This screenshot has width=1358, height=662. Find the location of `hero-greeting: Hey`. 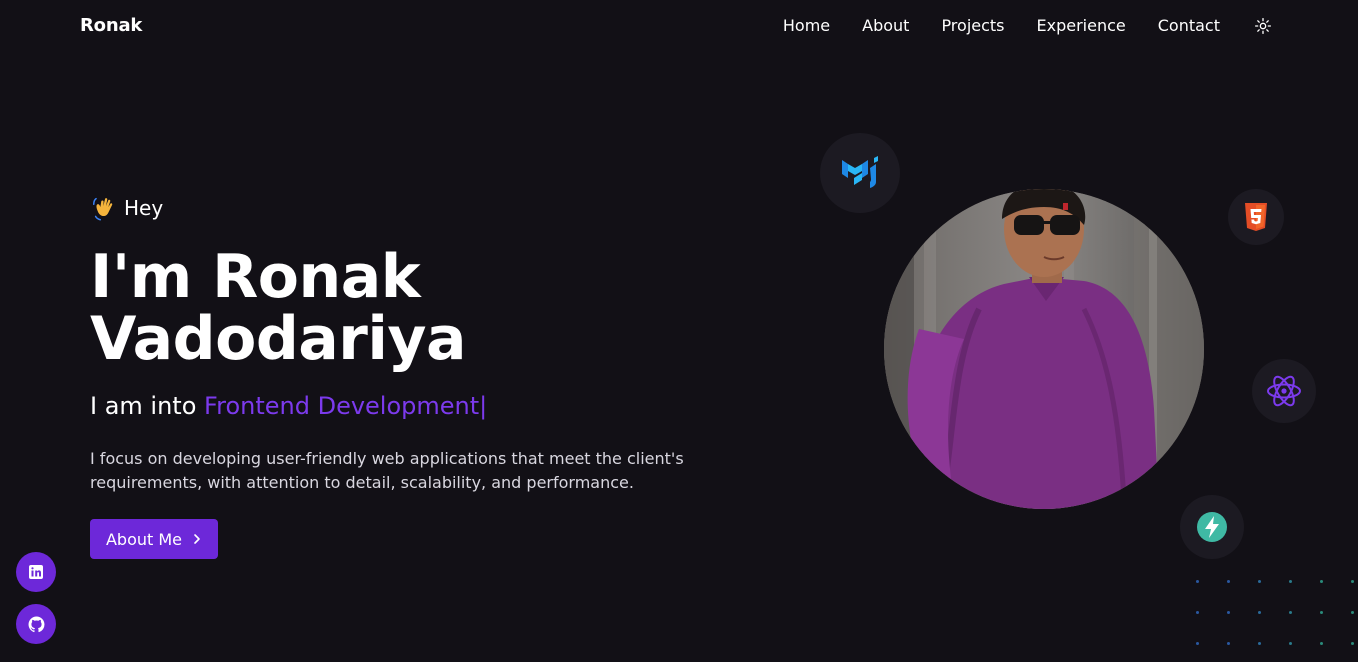

hero-greeting: Hey is located at coordinates (126, 208).